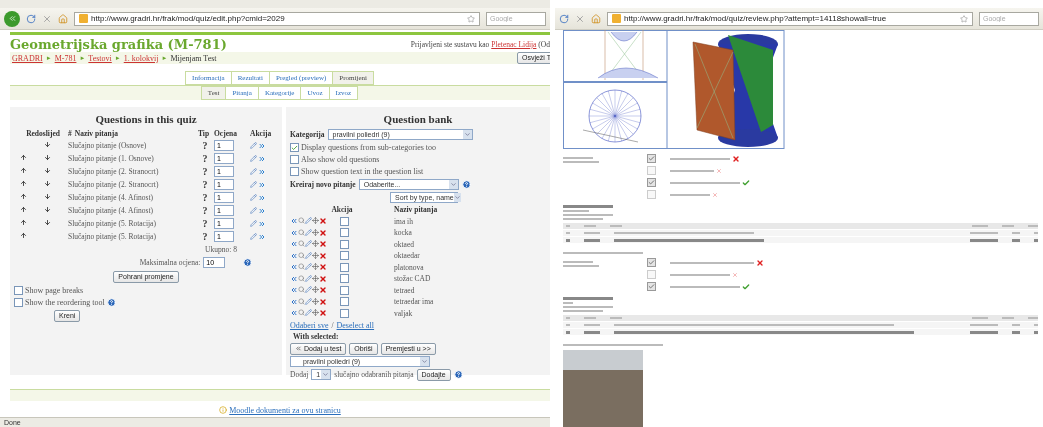 This screenshot has width=1043, height=427. I want to click on address-bar: http://www.gradri.hr/frak/mod/quiz/edit.php?cmid=2029, so click(277, 18).